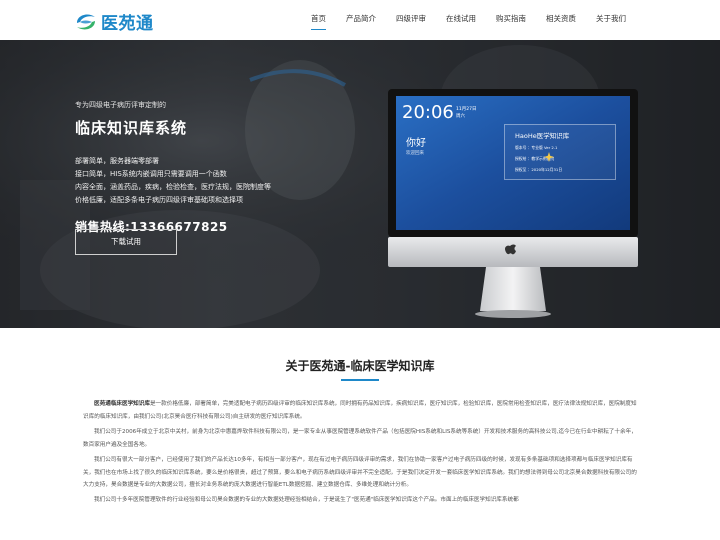  Describe the element at coordinates (428, 112) in the screenshot. I see `screen-clock: 20:06` at that location.